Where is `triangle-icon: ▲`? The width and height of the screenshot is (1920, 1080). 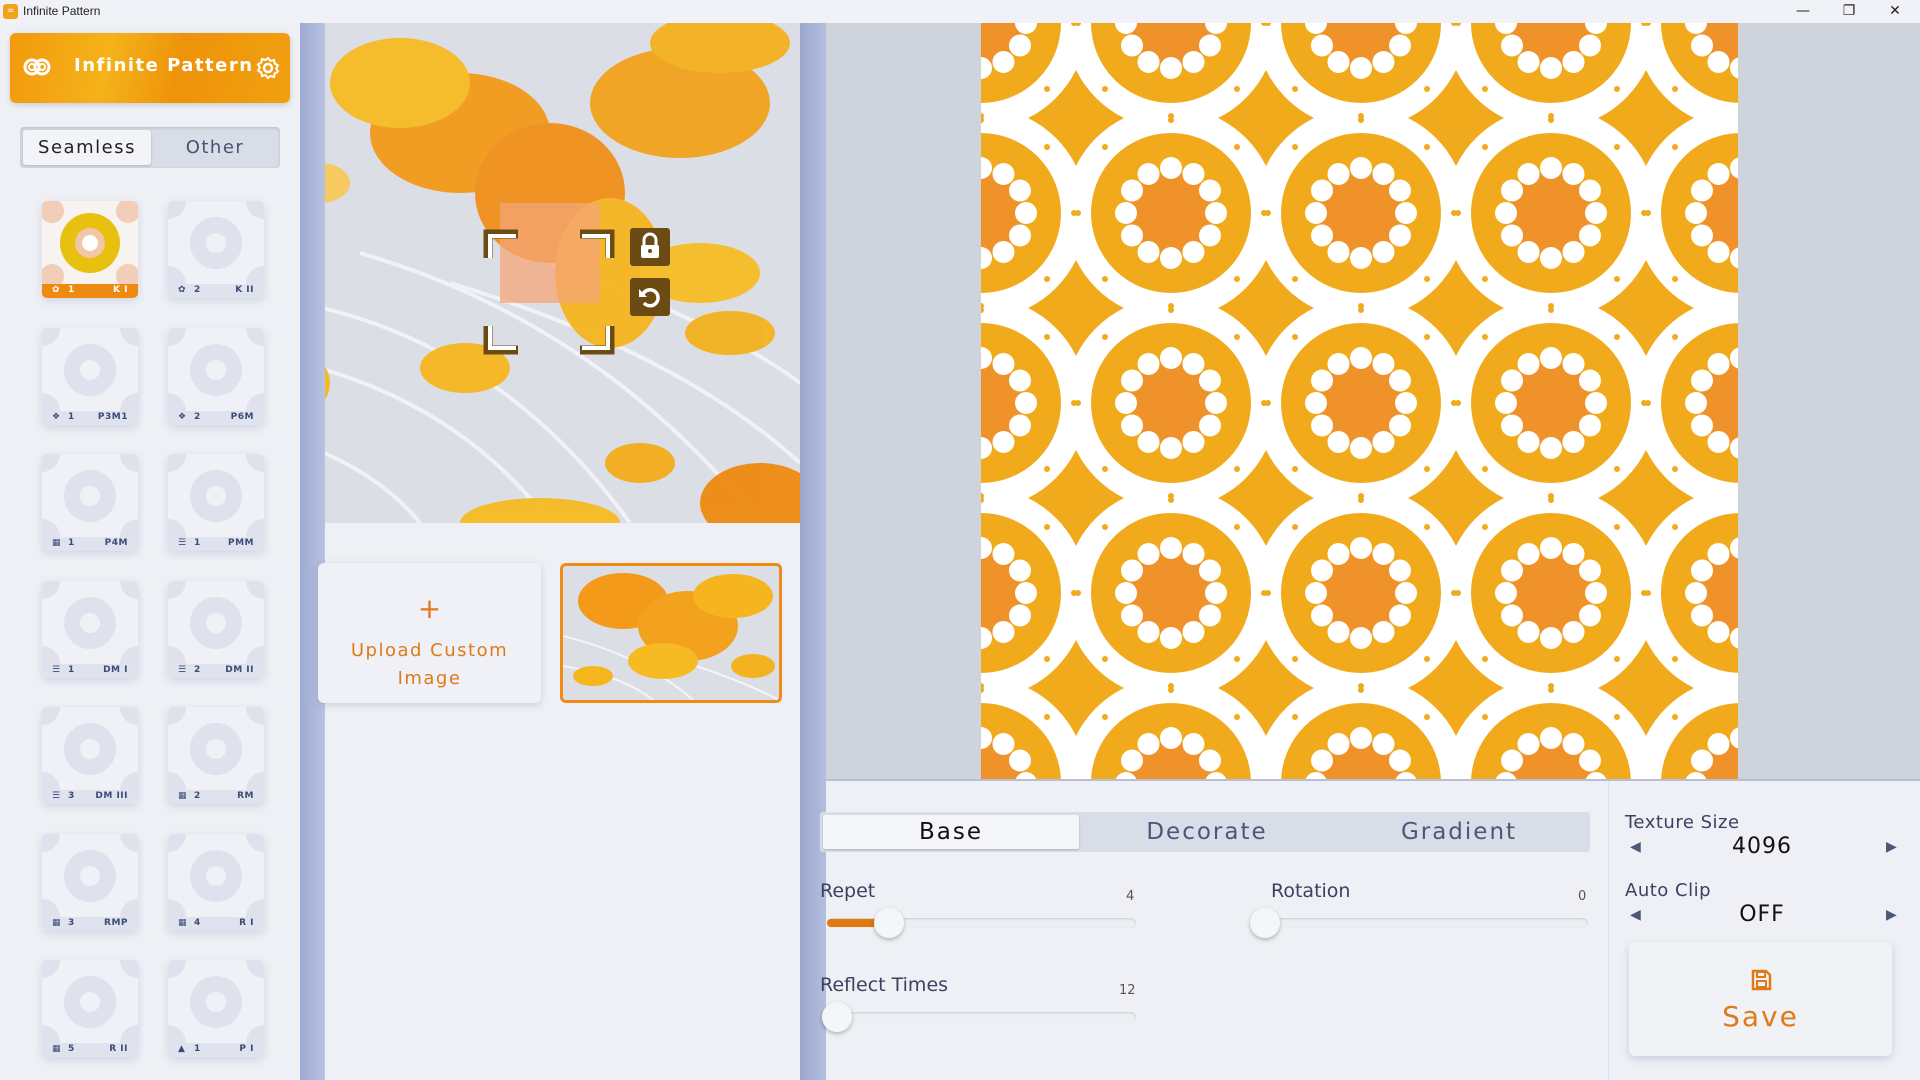 triangle-icon: ▲ is located at coordinates (181, 1049).